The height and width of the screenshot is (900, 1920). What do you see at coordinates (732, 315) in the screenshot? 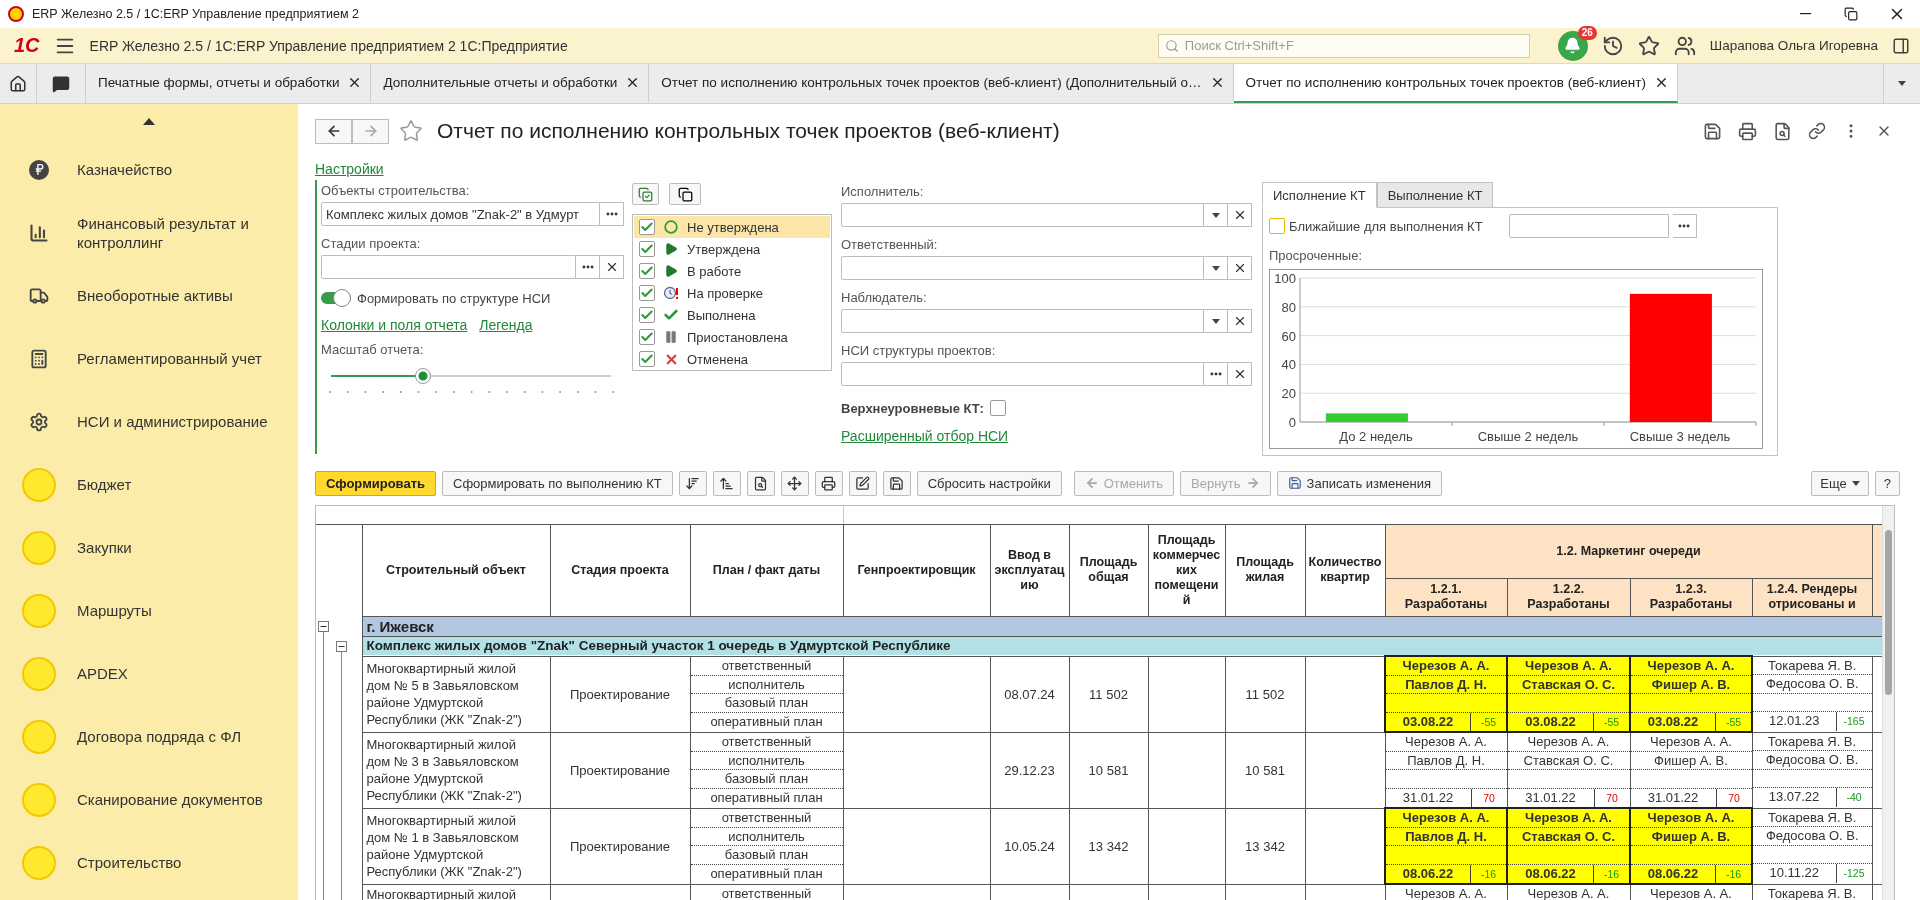
I see `status-list-item: Выполнена` at bounding box center [732, 315].